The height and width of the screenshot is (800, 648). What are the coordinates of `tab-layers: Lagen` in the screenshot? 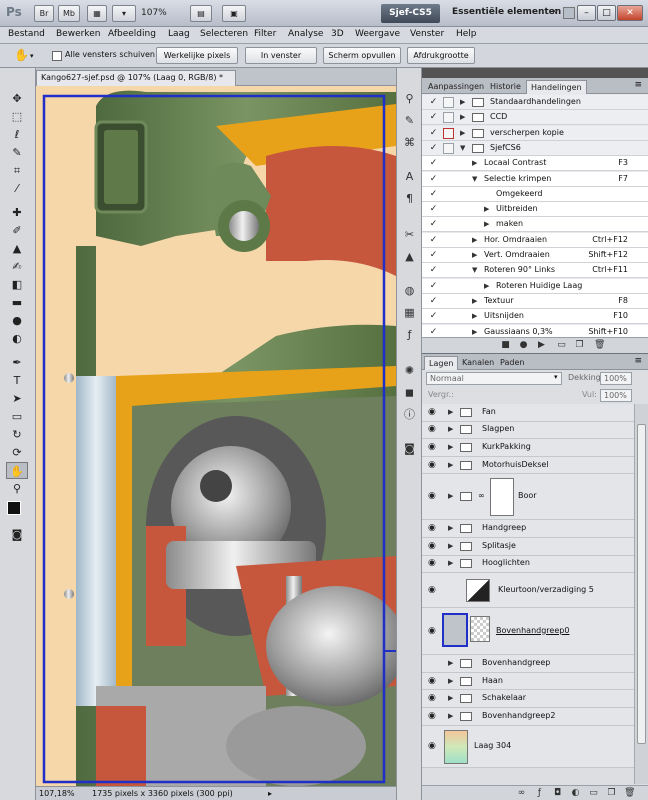 It's located at (441, 363).